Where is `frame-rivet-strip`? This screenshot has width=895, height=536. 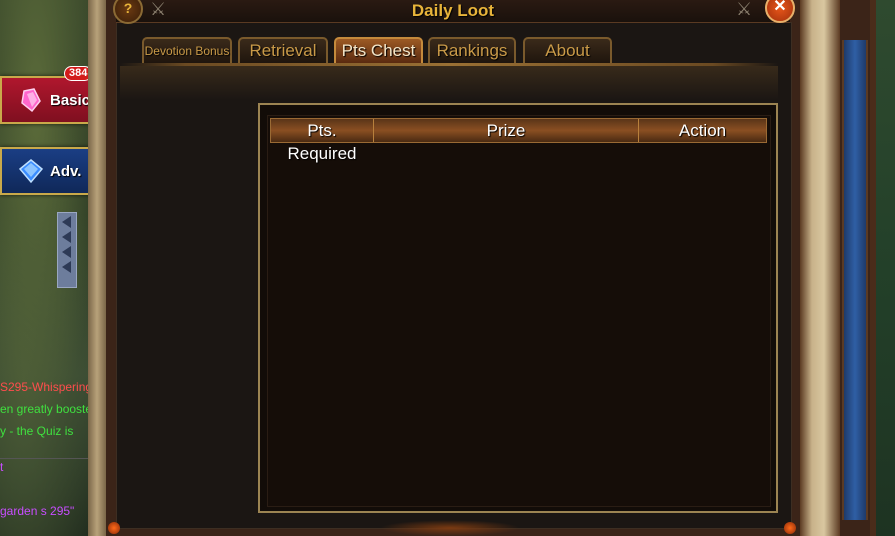
frame-rivet-strip is located at coordinates (855, 280).